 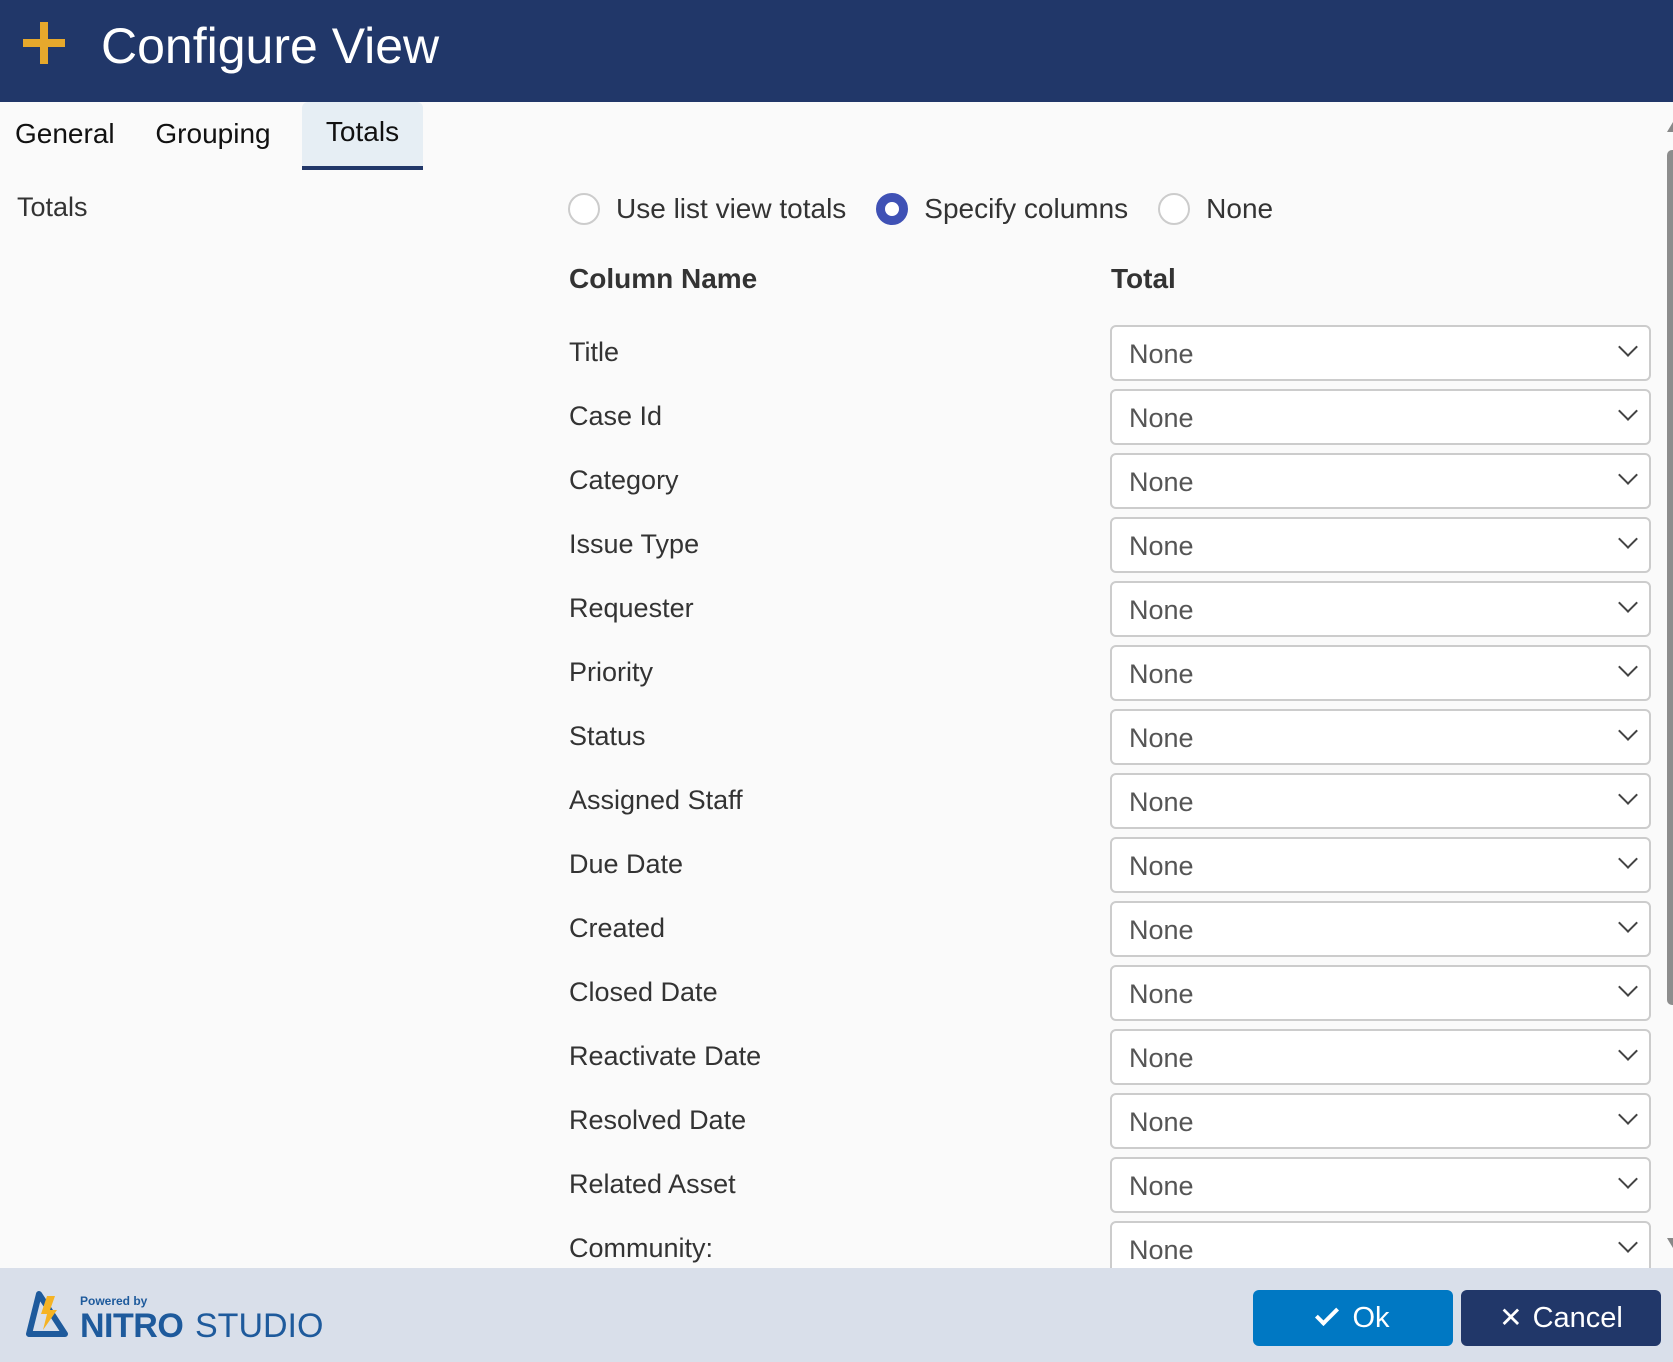 What do you see at coordinates (1371, 1317) in the screenshot?
I see `ok-button-label: Ok` at bounding box center [1371, 1317].